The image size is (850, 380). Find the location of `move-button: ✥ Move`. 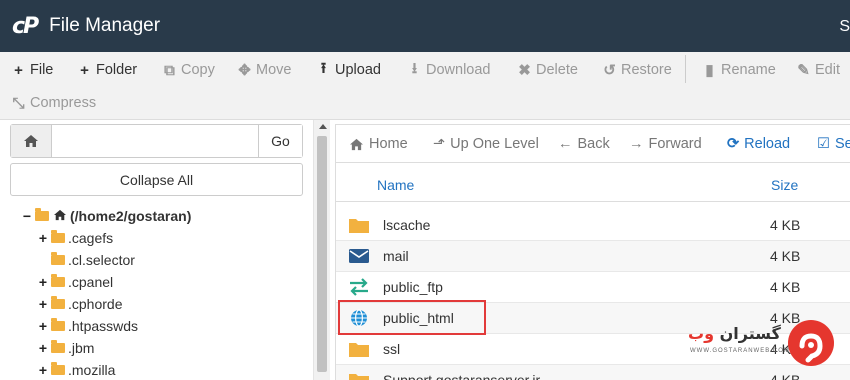

move-button: ✥ Move is located at coordinates (264, 70).